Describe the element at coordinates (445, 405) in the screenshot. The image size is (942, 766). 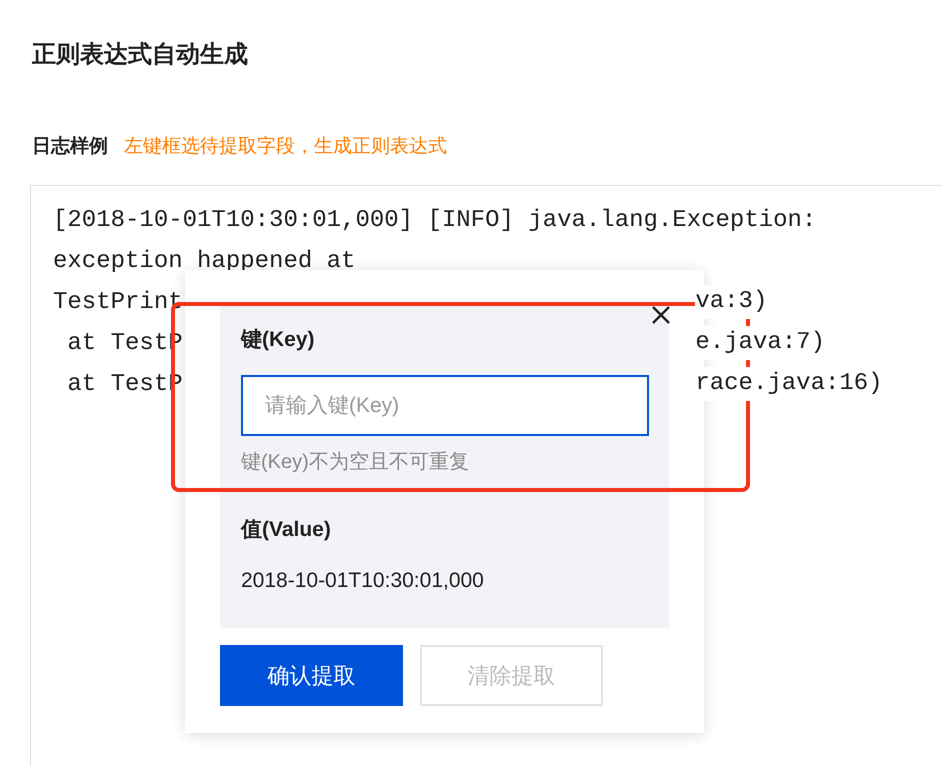
I see `key-input-field: 请输入键(Key)` at that location.